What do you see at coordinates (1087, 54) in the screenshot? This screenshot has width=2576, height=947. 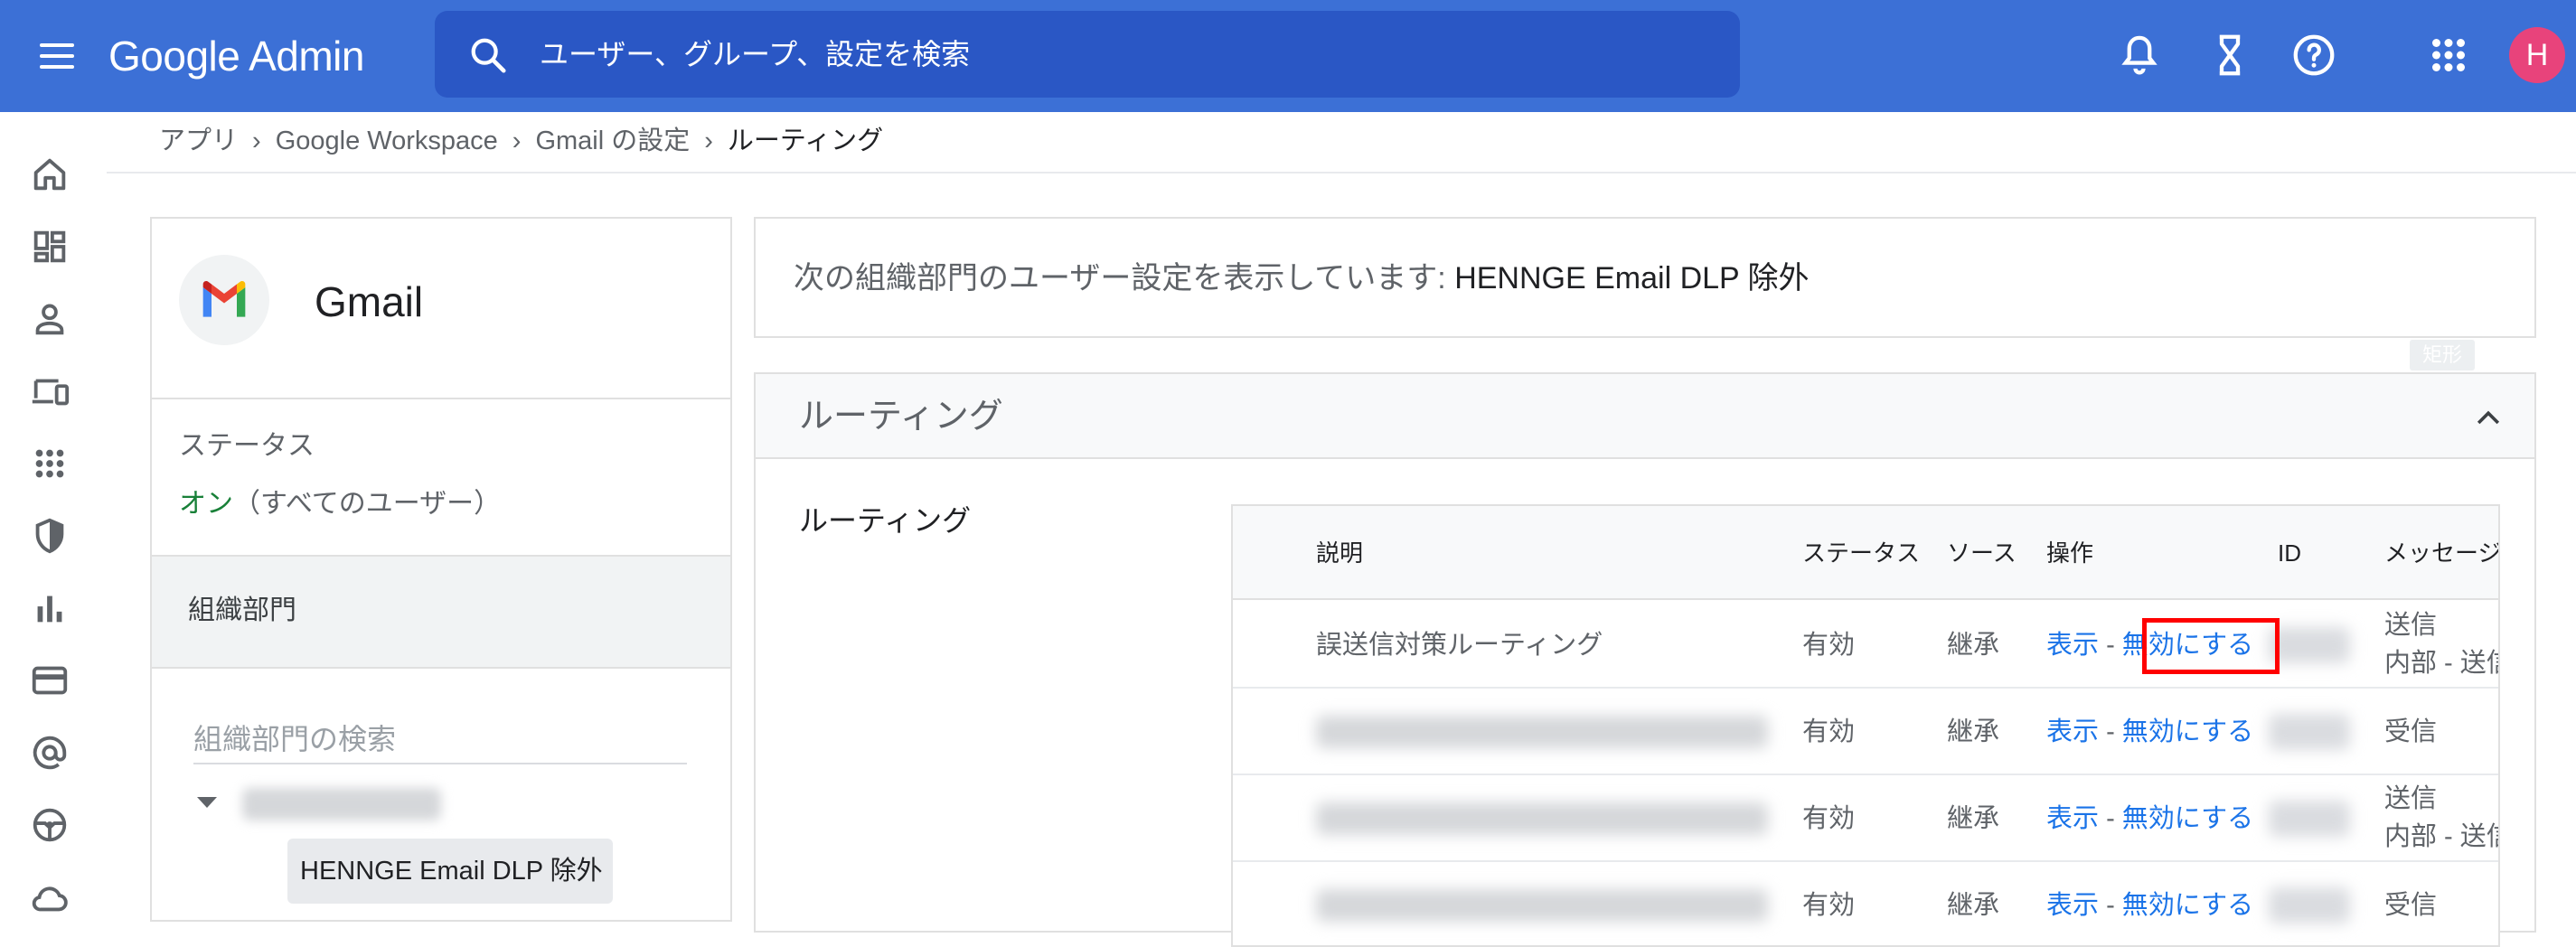 I see `search-bar: ユーザー、グループ、設定を検索` at bounding box center [1087, 54].